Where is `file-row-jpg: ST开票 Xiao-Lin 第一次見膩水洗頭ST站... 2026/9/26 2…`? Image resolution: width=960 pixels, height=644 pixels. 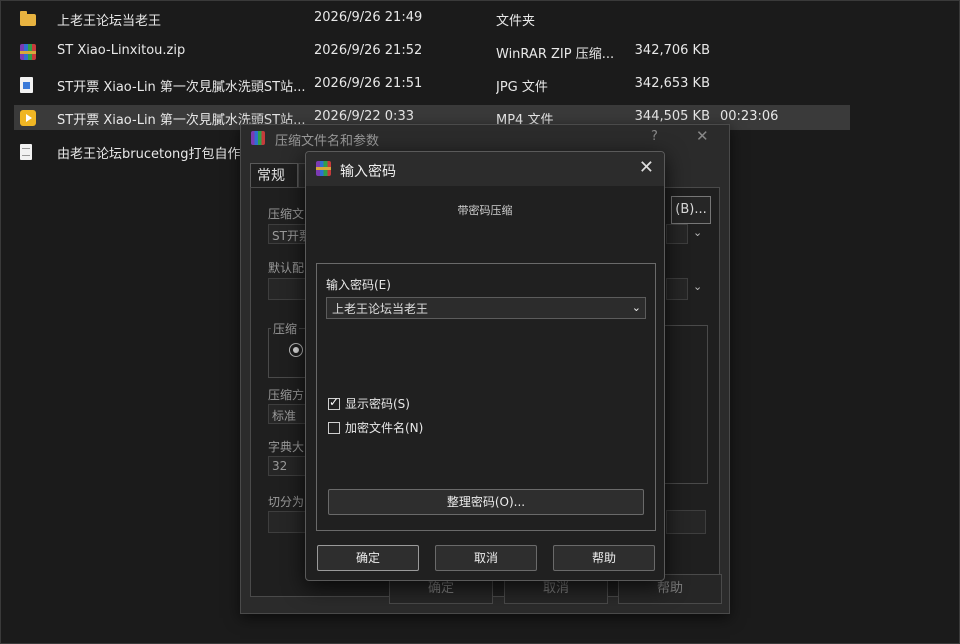 file-row-jpg: ST开票 Xiao-Lin 第一次見膩水洗頭ST站... 2026/9/26 2… is located at coordinates (432, 84).